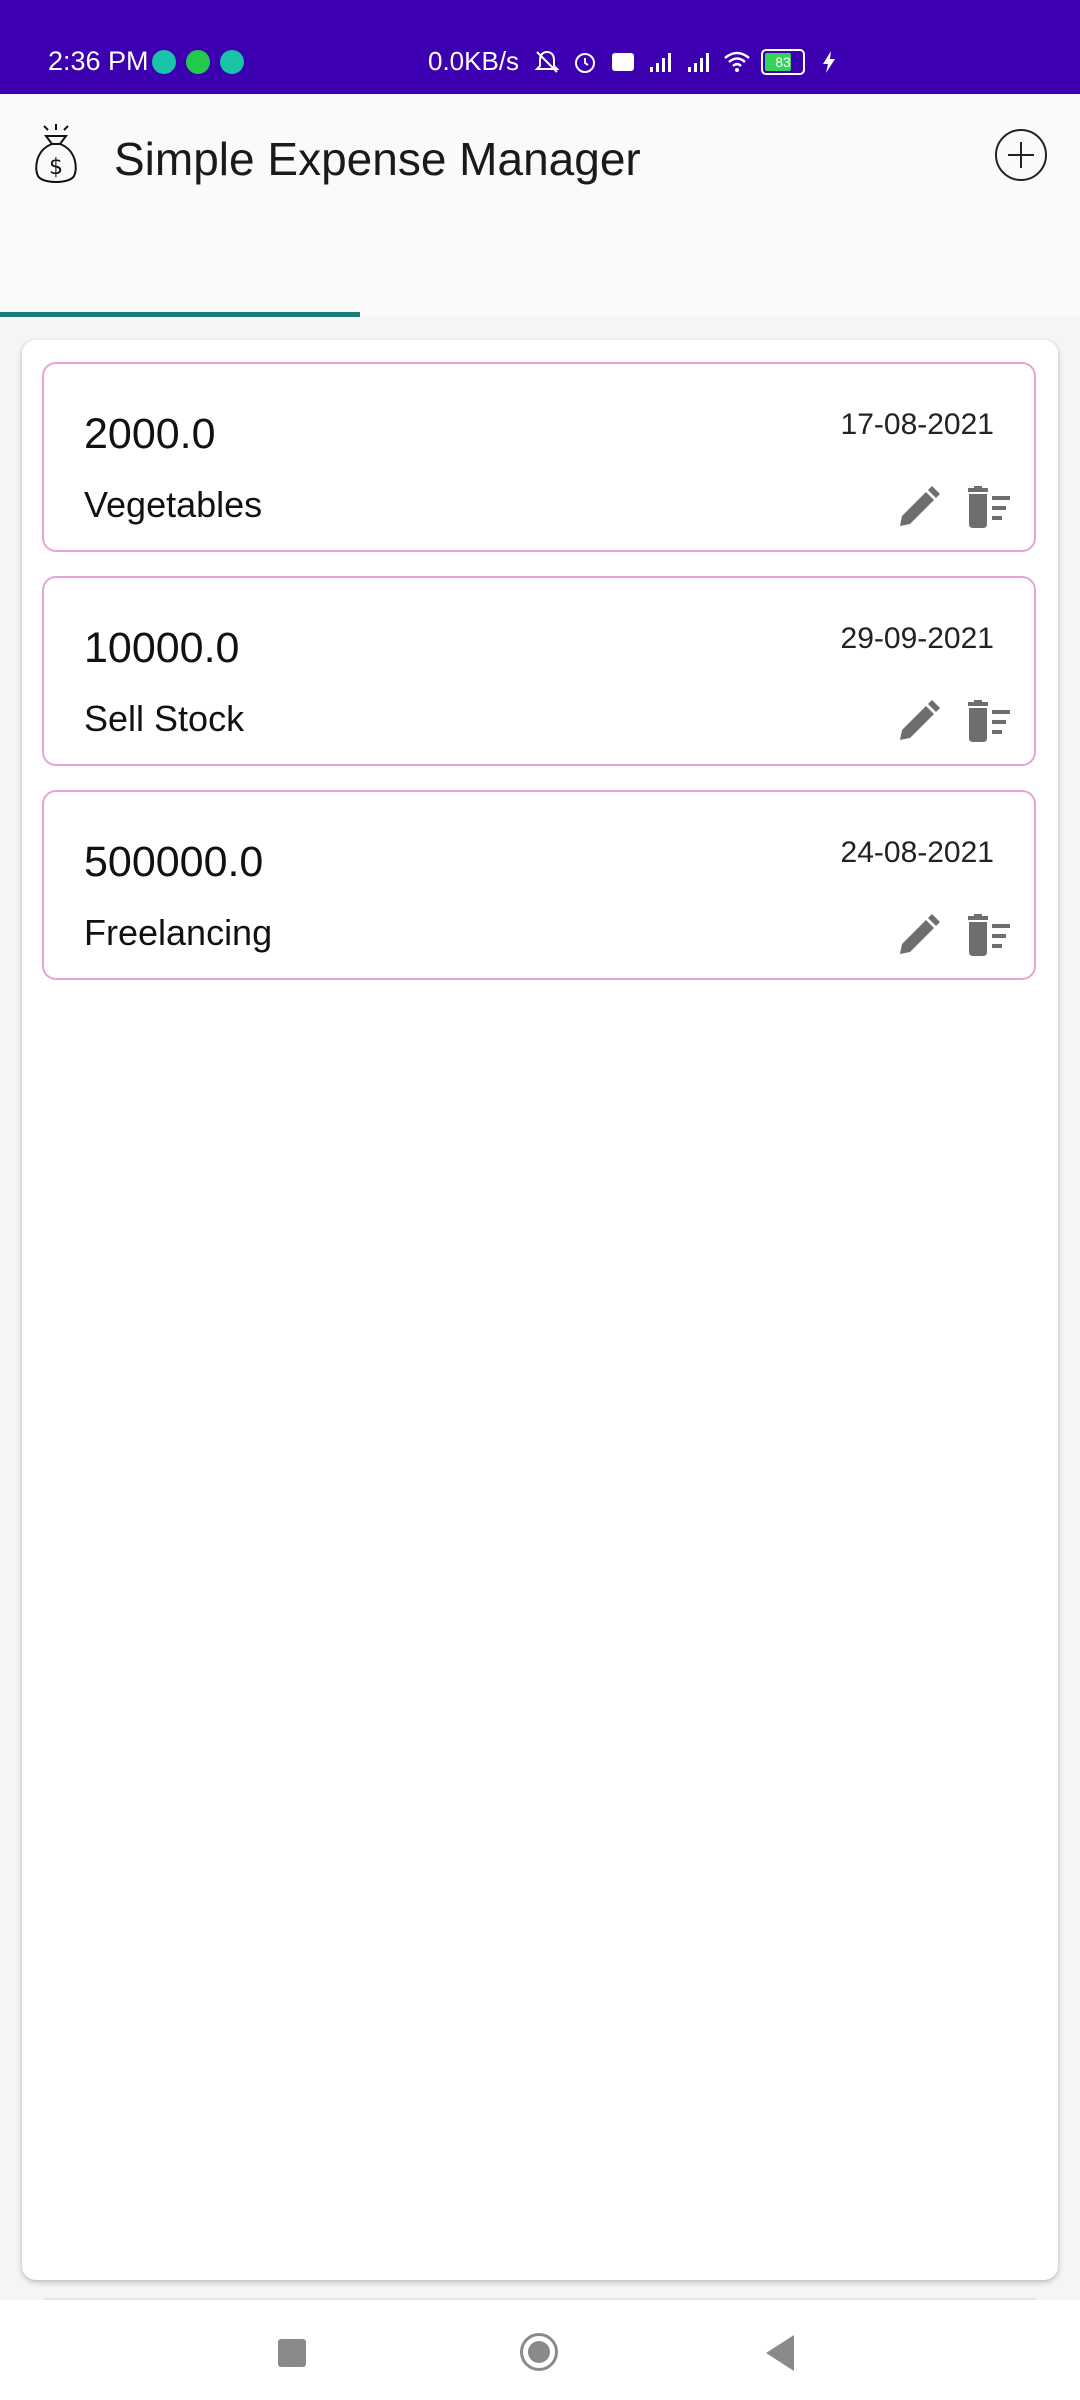  I want to click on volte-icon, so click(623, 61).